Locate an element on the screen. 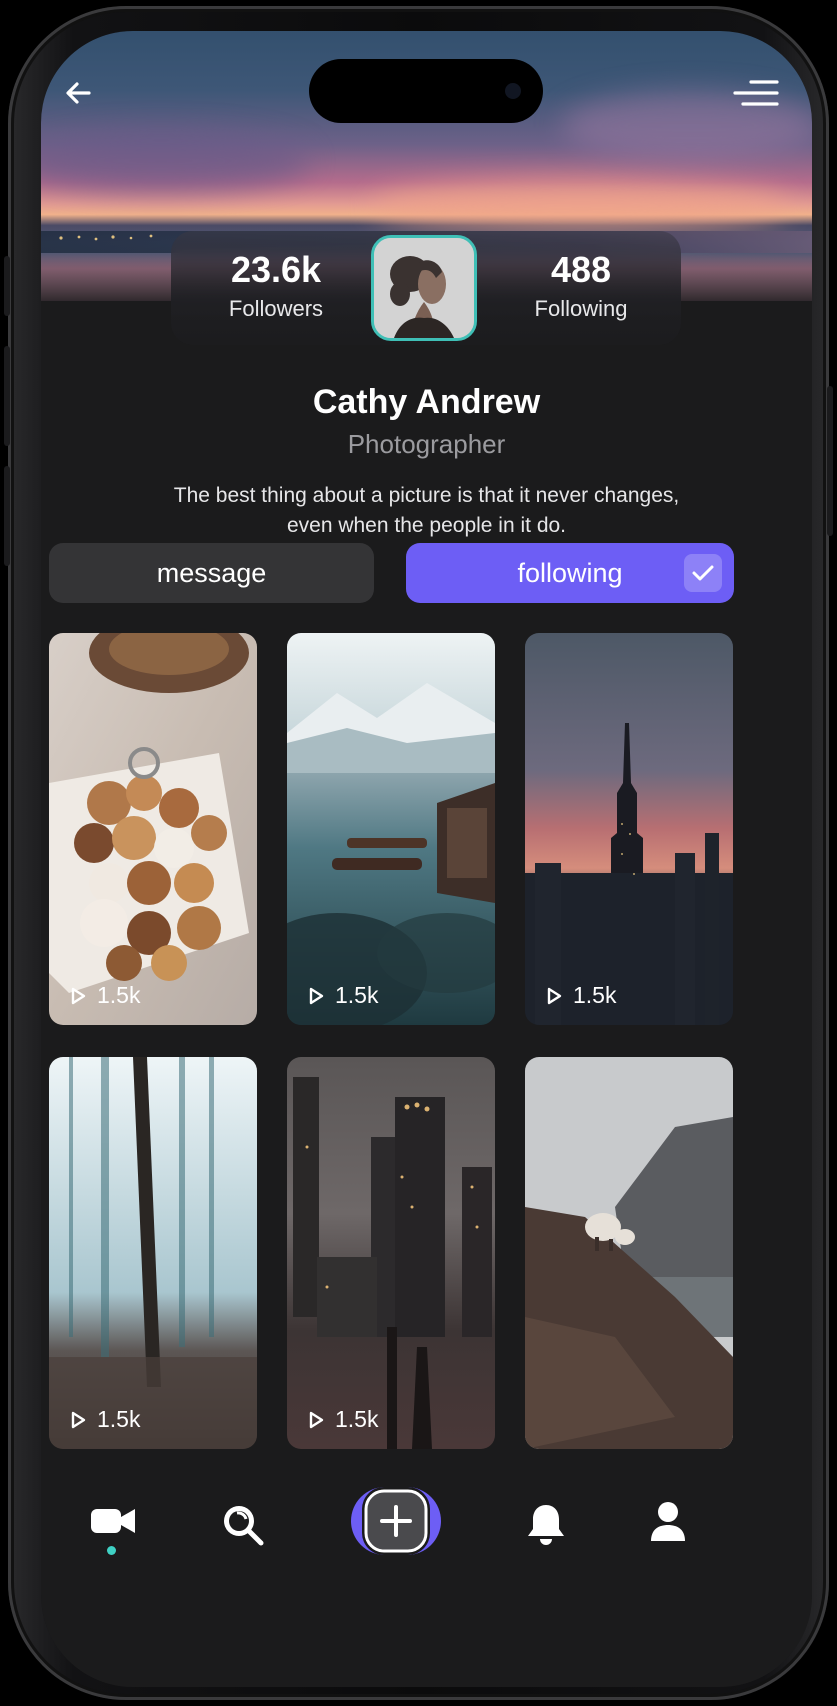 The image size is (837, 1706). profile-role: Photographer is located at coordinates (426, 444).